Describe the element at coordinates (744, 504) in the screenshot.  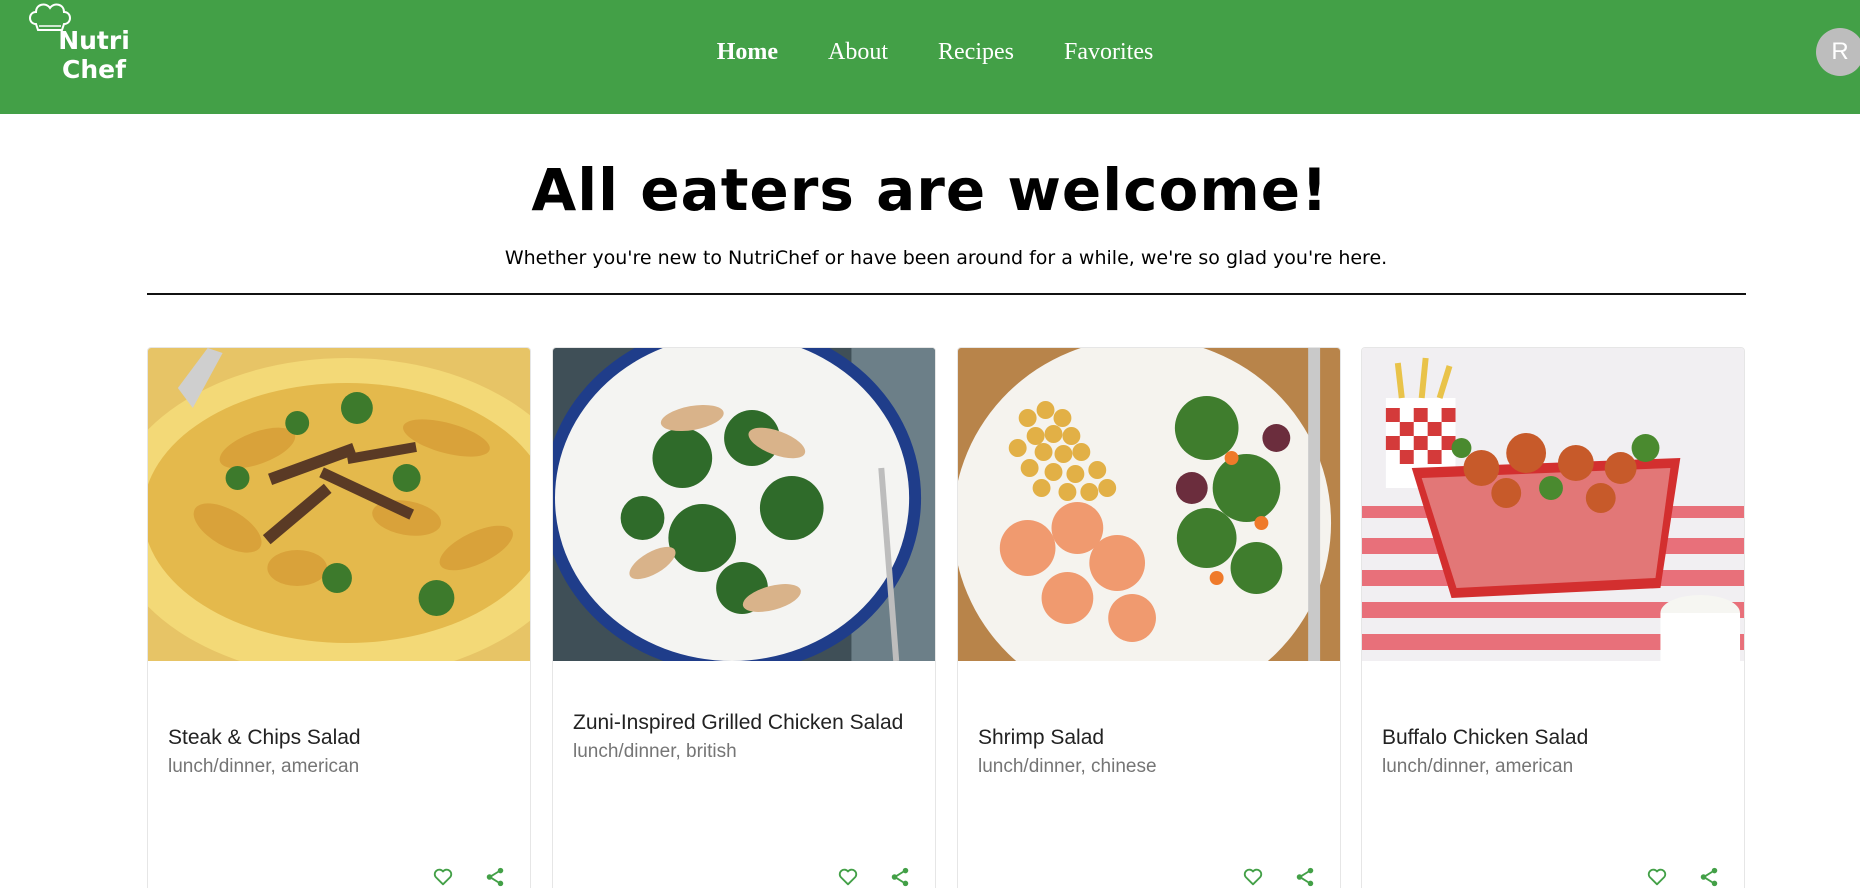
I see `grilled-chicken-salad-photo` at that location.